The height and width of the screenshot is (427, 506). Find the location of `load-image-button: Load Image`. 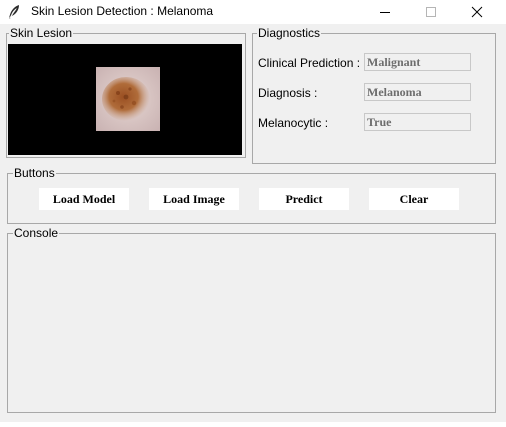

load-image-button: Load Image is located at coordinates (194, 199).